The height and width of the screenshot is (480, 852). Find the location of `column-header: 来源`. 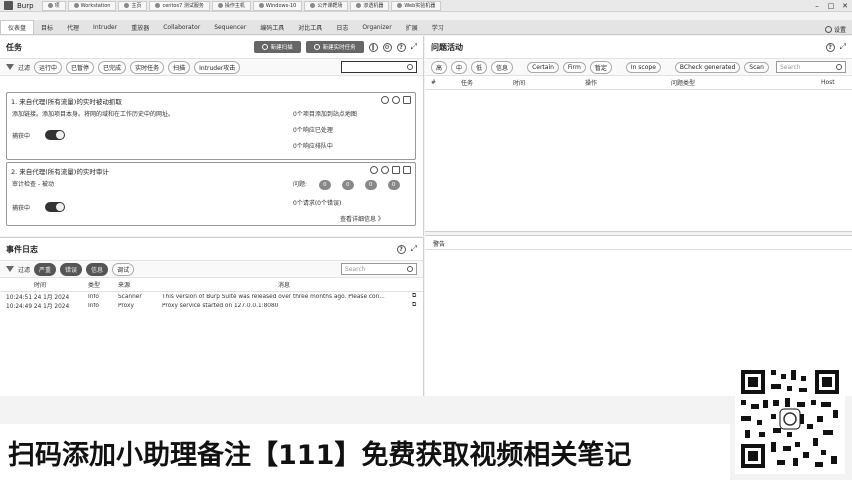

column-header: 来源 is located at coordinates (134, 284).